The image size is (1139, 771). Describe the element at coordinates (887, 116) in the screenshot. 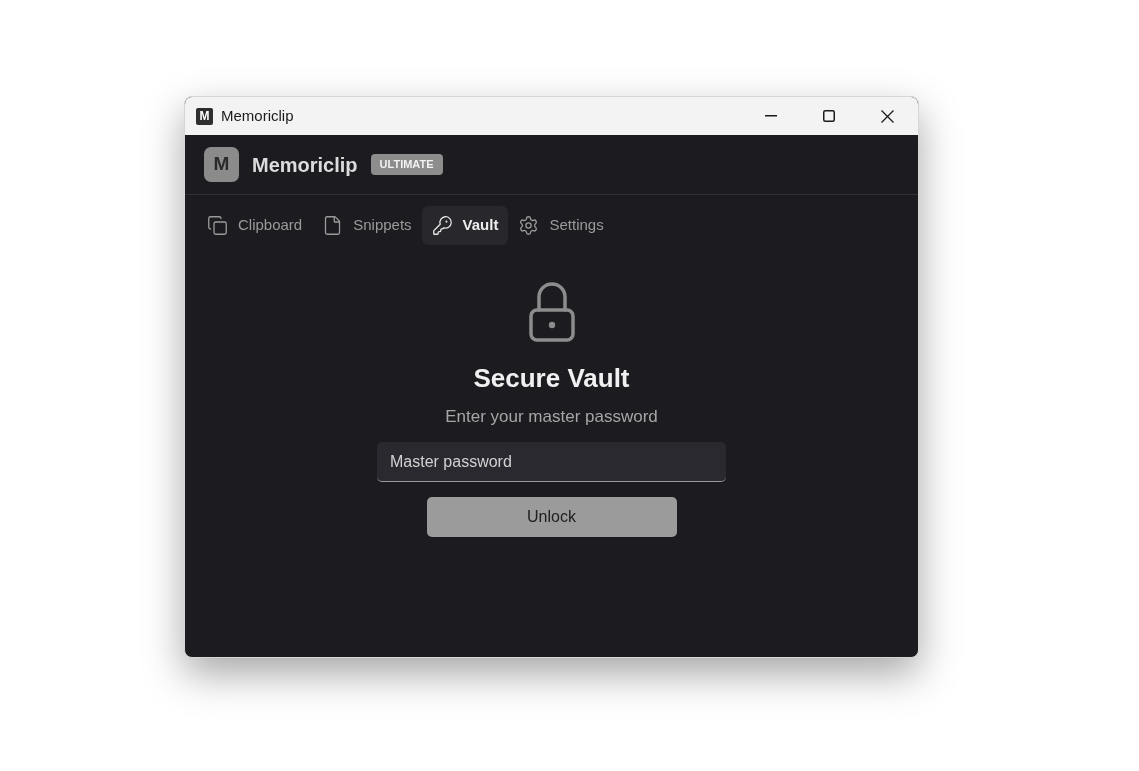

I see `close-icon` at that location.